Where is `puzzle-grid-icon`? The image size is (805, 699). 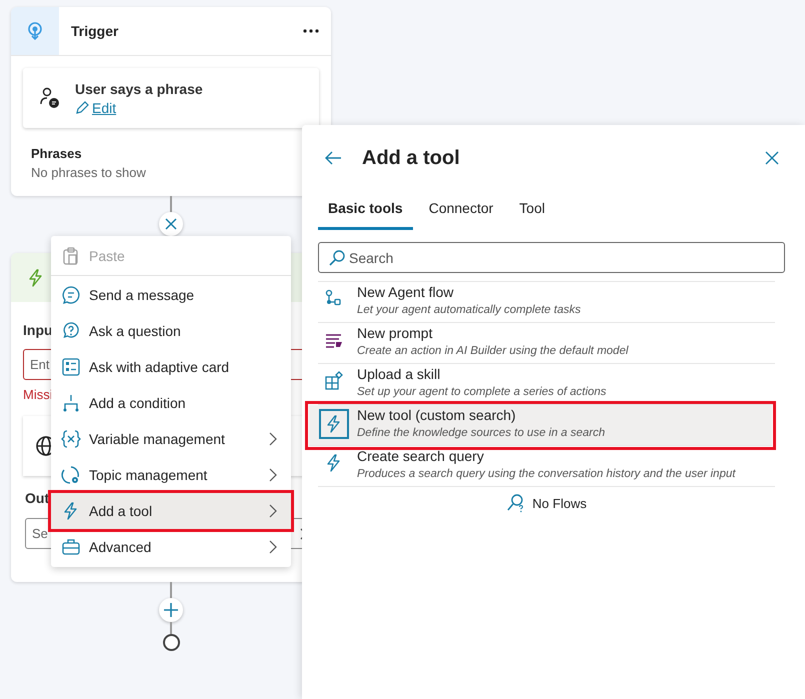
puzzle-grid-icon is located at coordinates (334, 381).